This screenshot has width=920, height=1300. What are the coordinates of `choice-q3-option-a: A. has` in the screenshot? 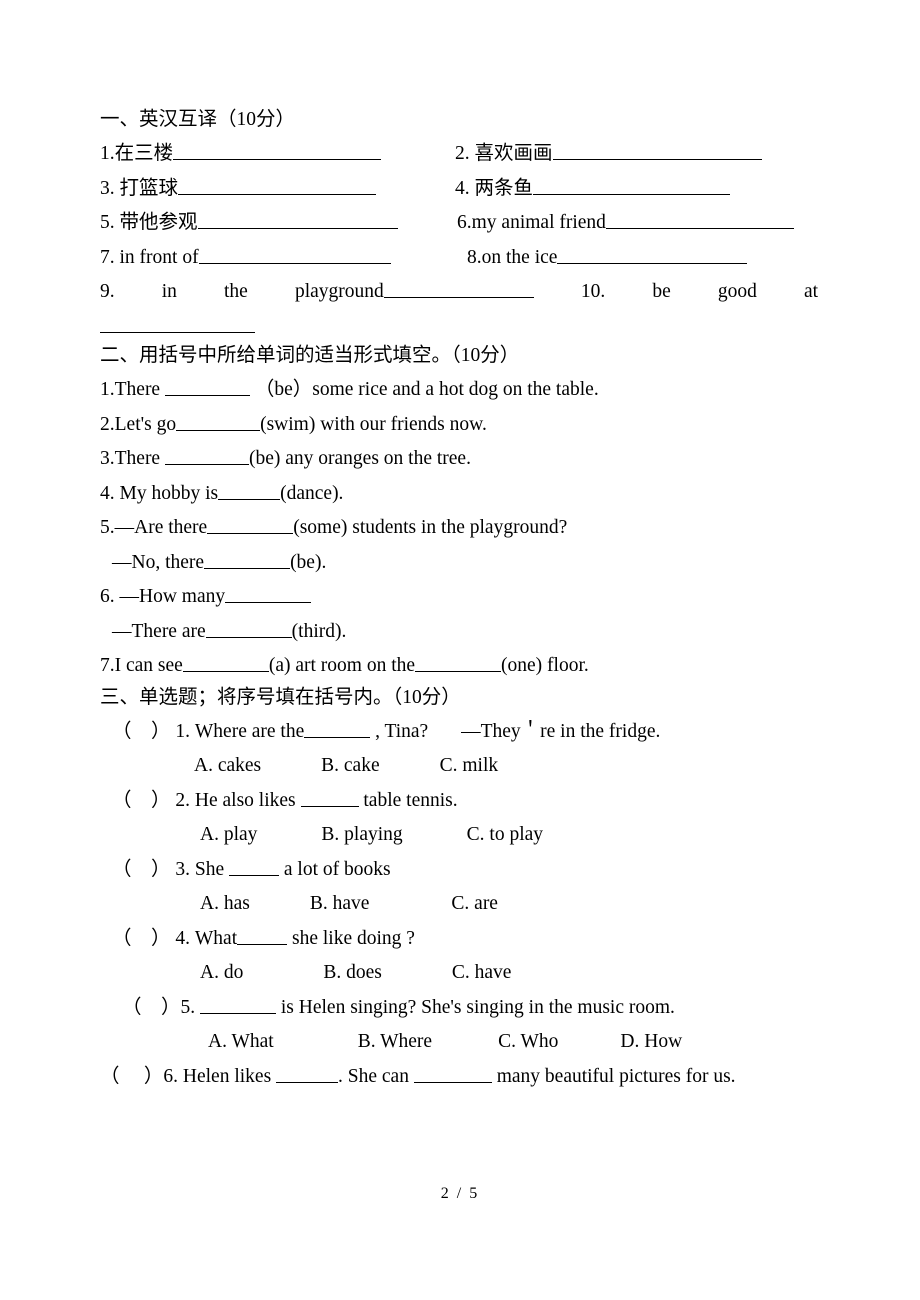 It's located at (225, 903).